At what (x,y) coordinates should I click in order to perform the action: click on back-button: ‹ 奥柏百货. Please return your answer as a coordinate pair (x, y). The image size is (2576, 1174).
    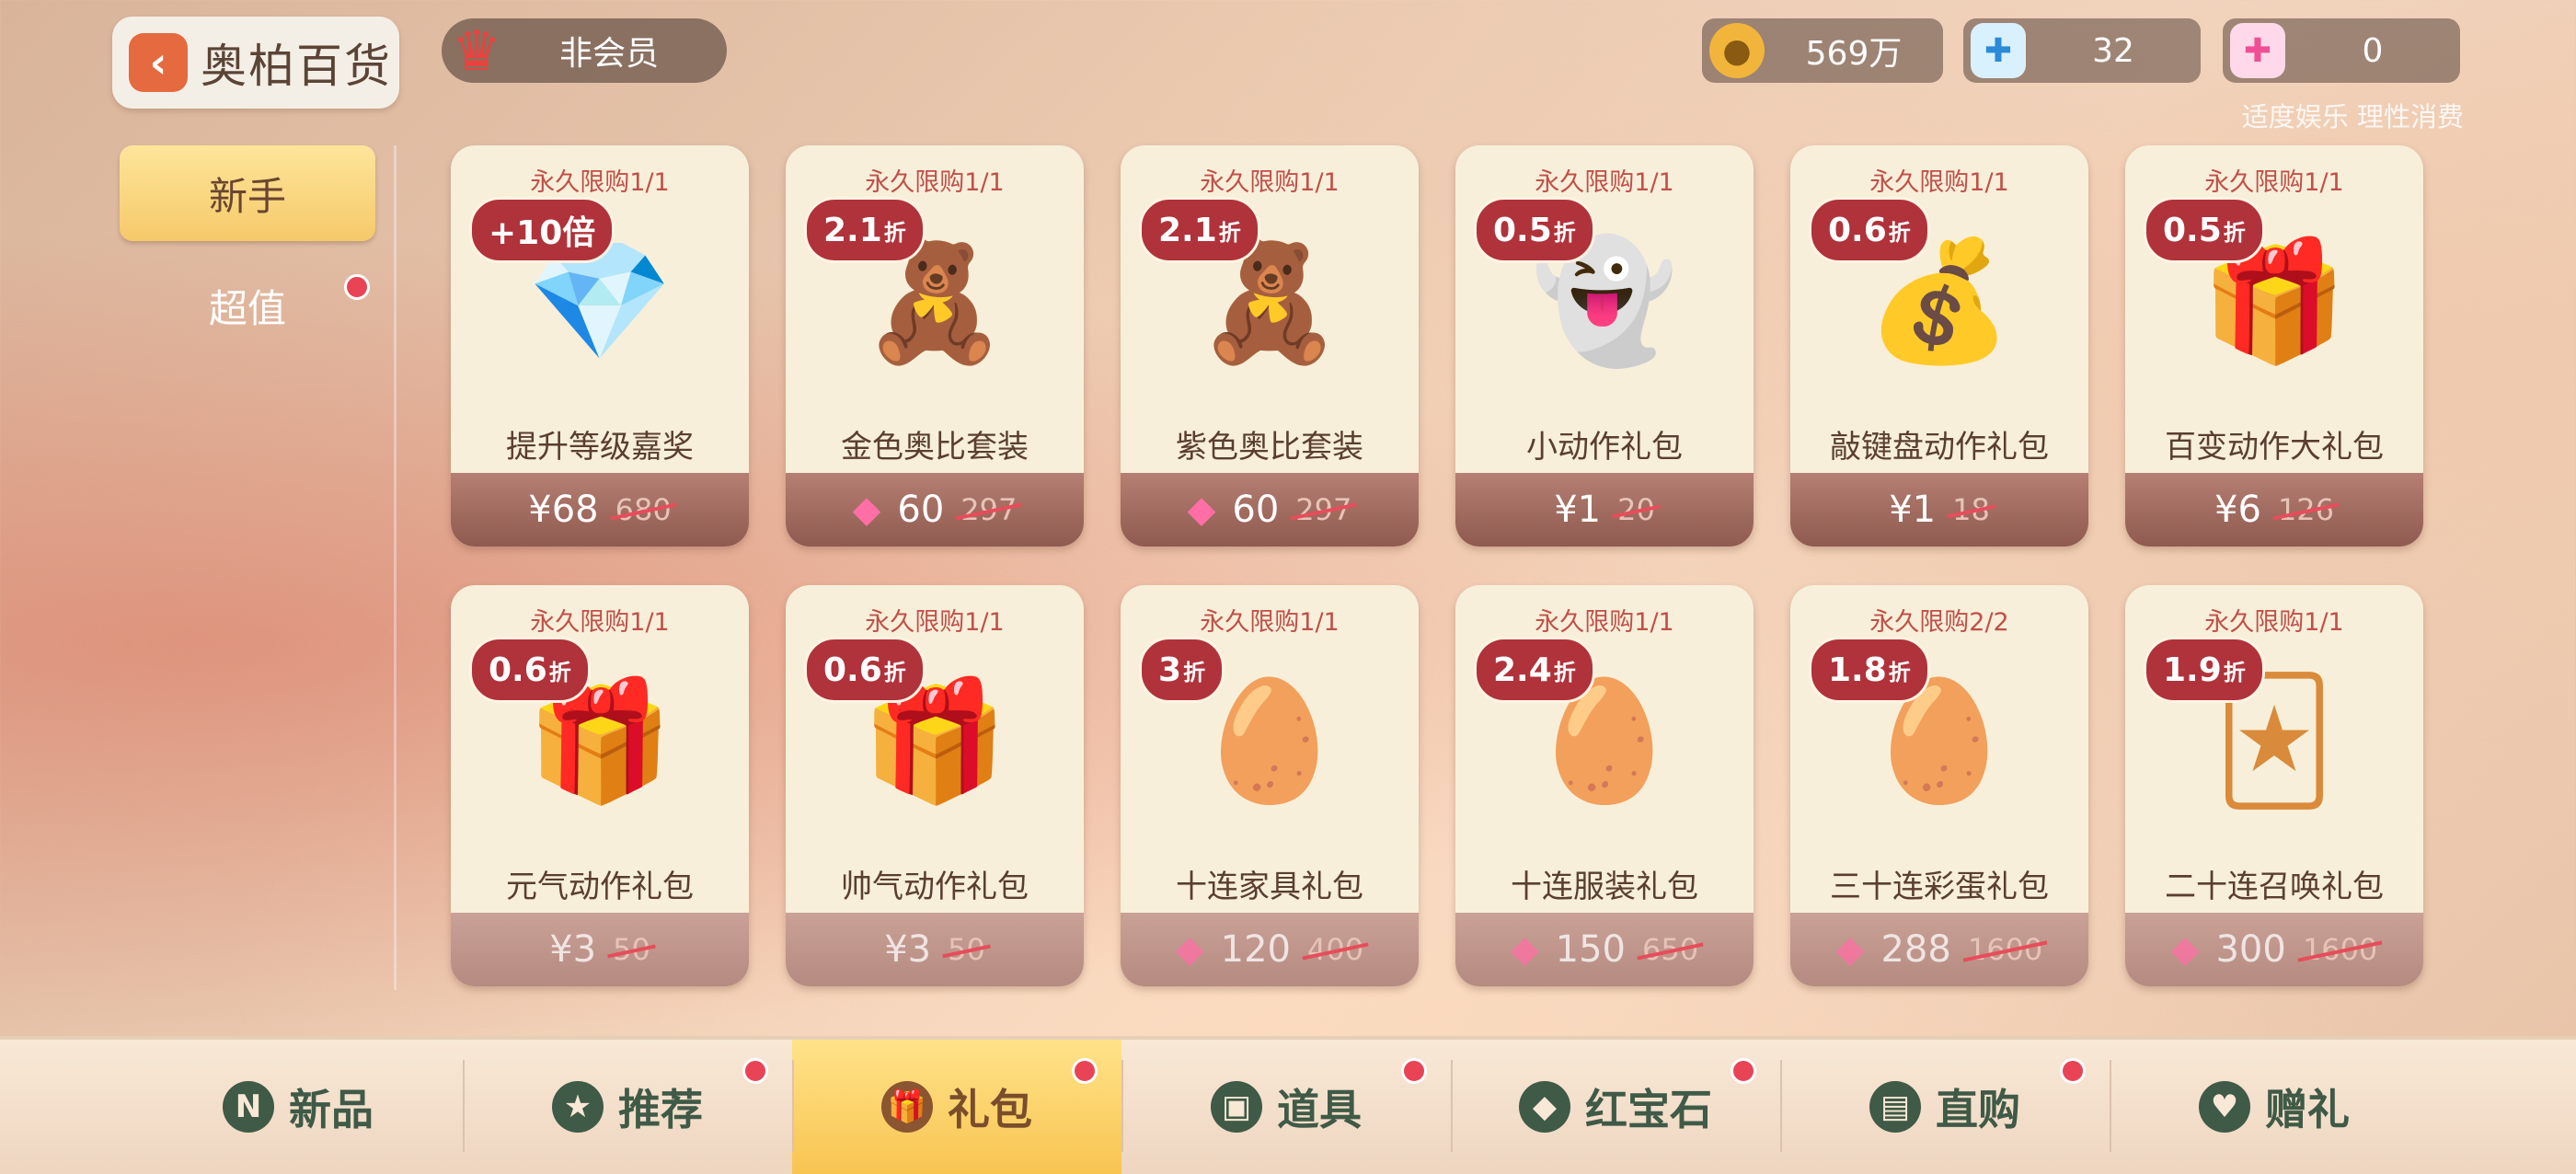
    Looking at the image, I should click on (255, 63).